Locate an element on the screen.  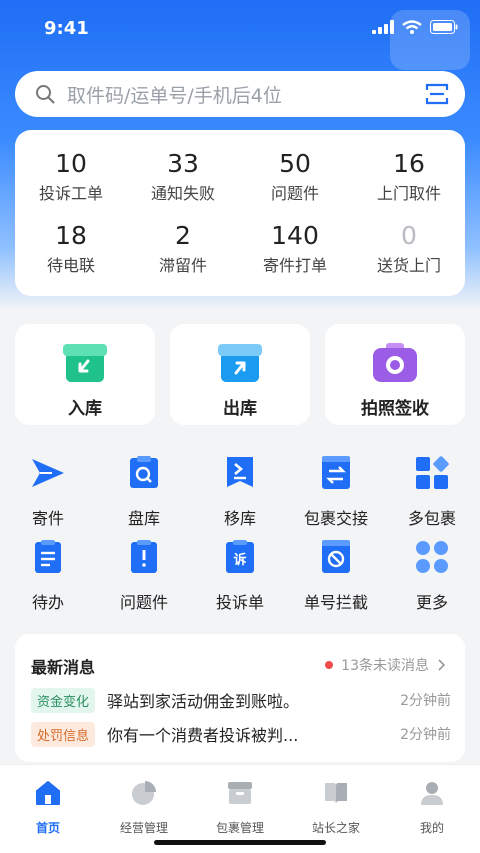
tab-packages: 包裹管理 is located at coordinates (240, 807).